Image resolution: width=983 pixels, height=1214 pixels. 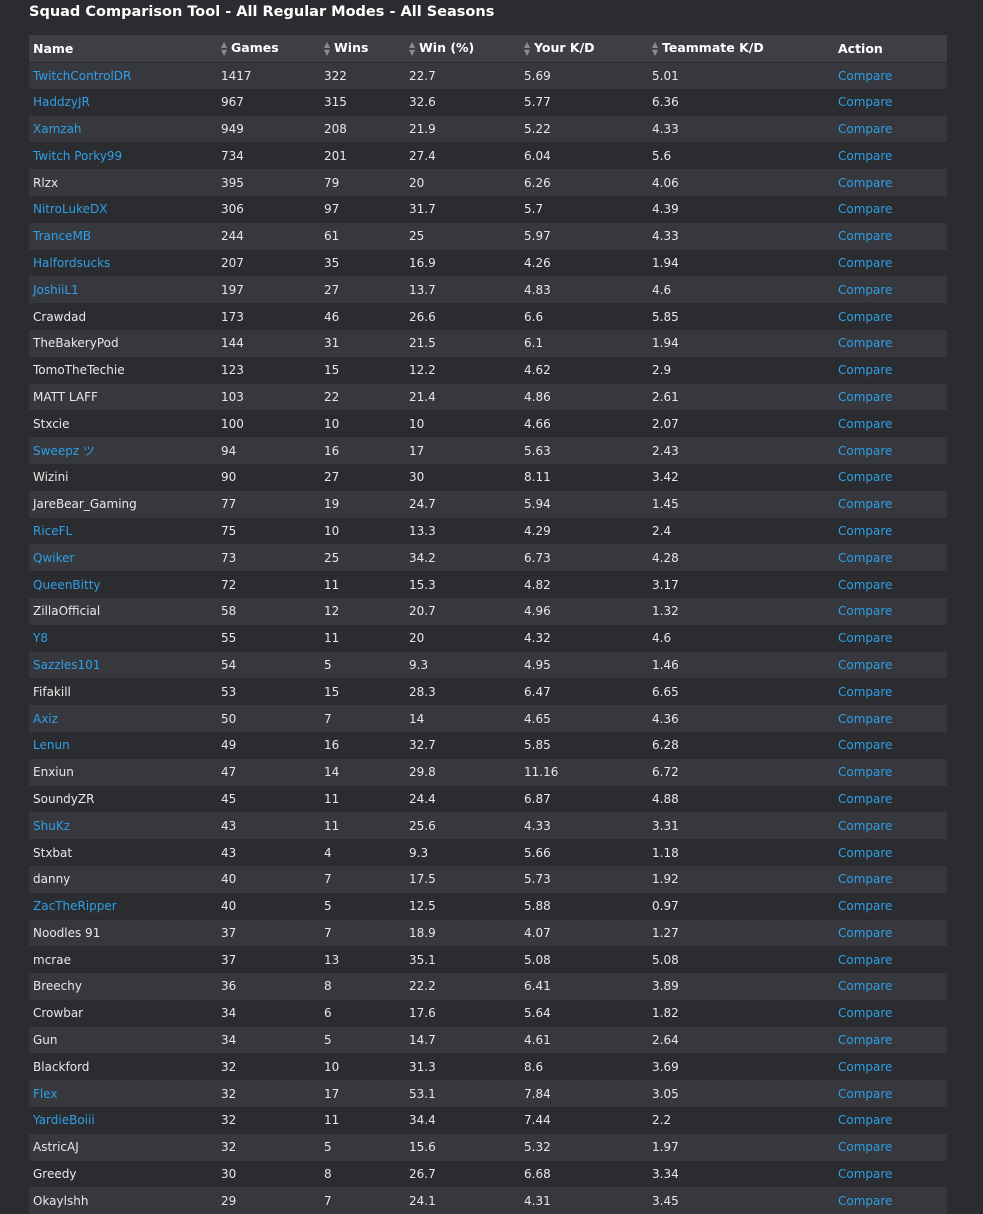 I want to click on your-kd-cell: 5.08, so click(x=537, y=959).